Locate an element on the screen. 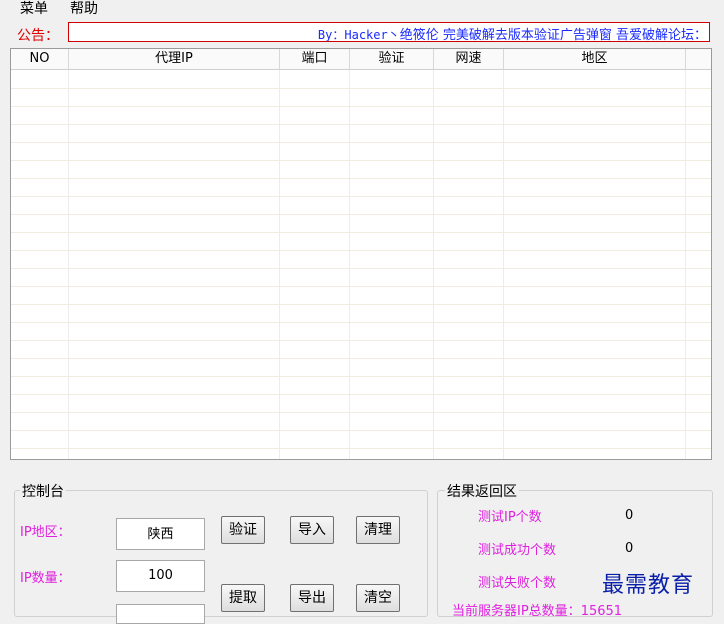  fetch-button: 提取 is located at coordinates (243, 598).